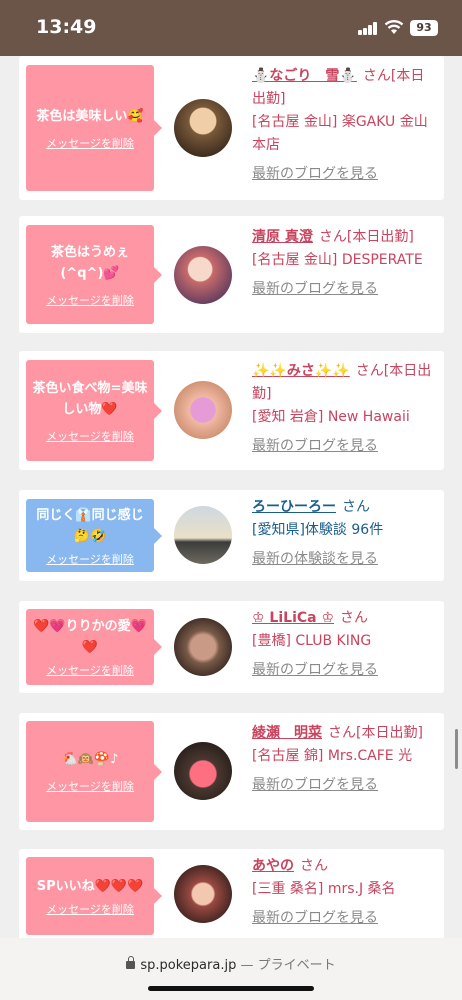 This screenshot has width=462, height=1000. What do you see at coordinates (273, 866) in the screenshot?
I see `profile-name-link: あやの` at bounding box center [273, 866].